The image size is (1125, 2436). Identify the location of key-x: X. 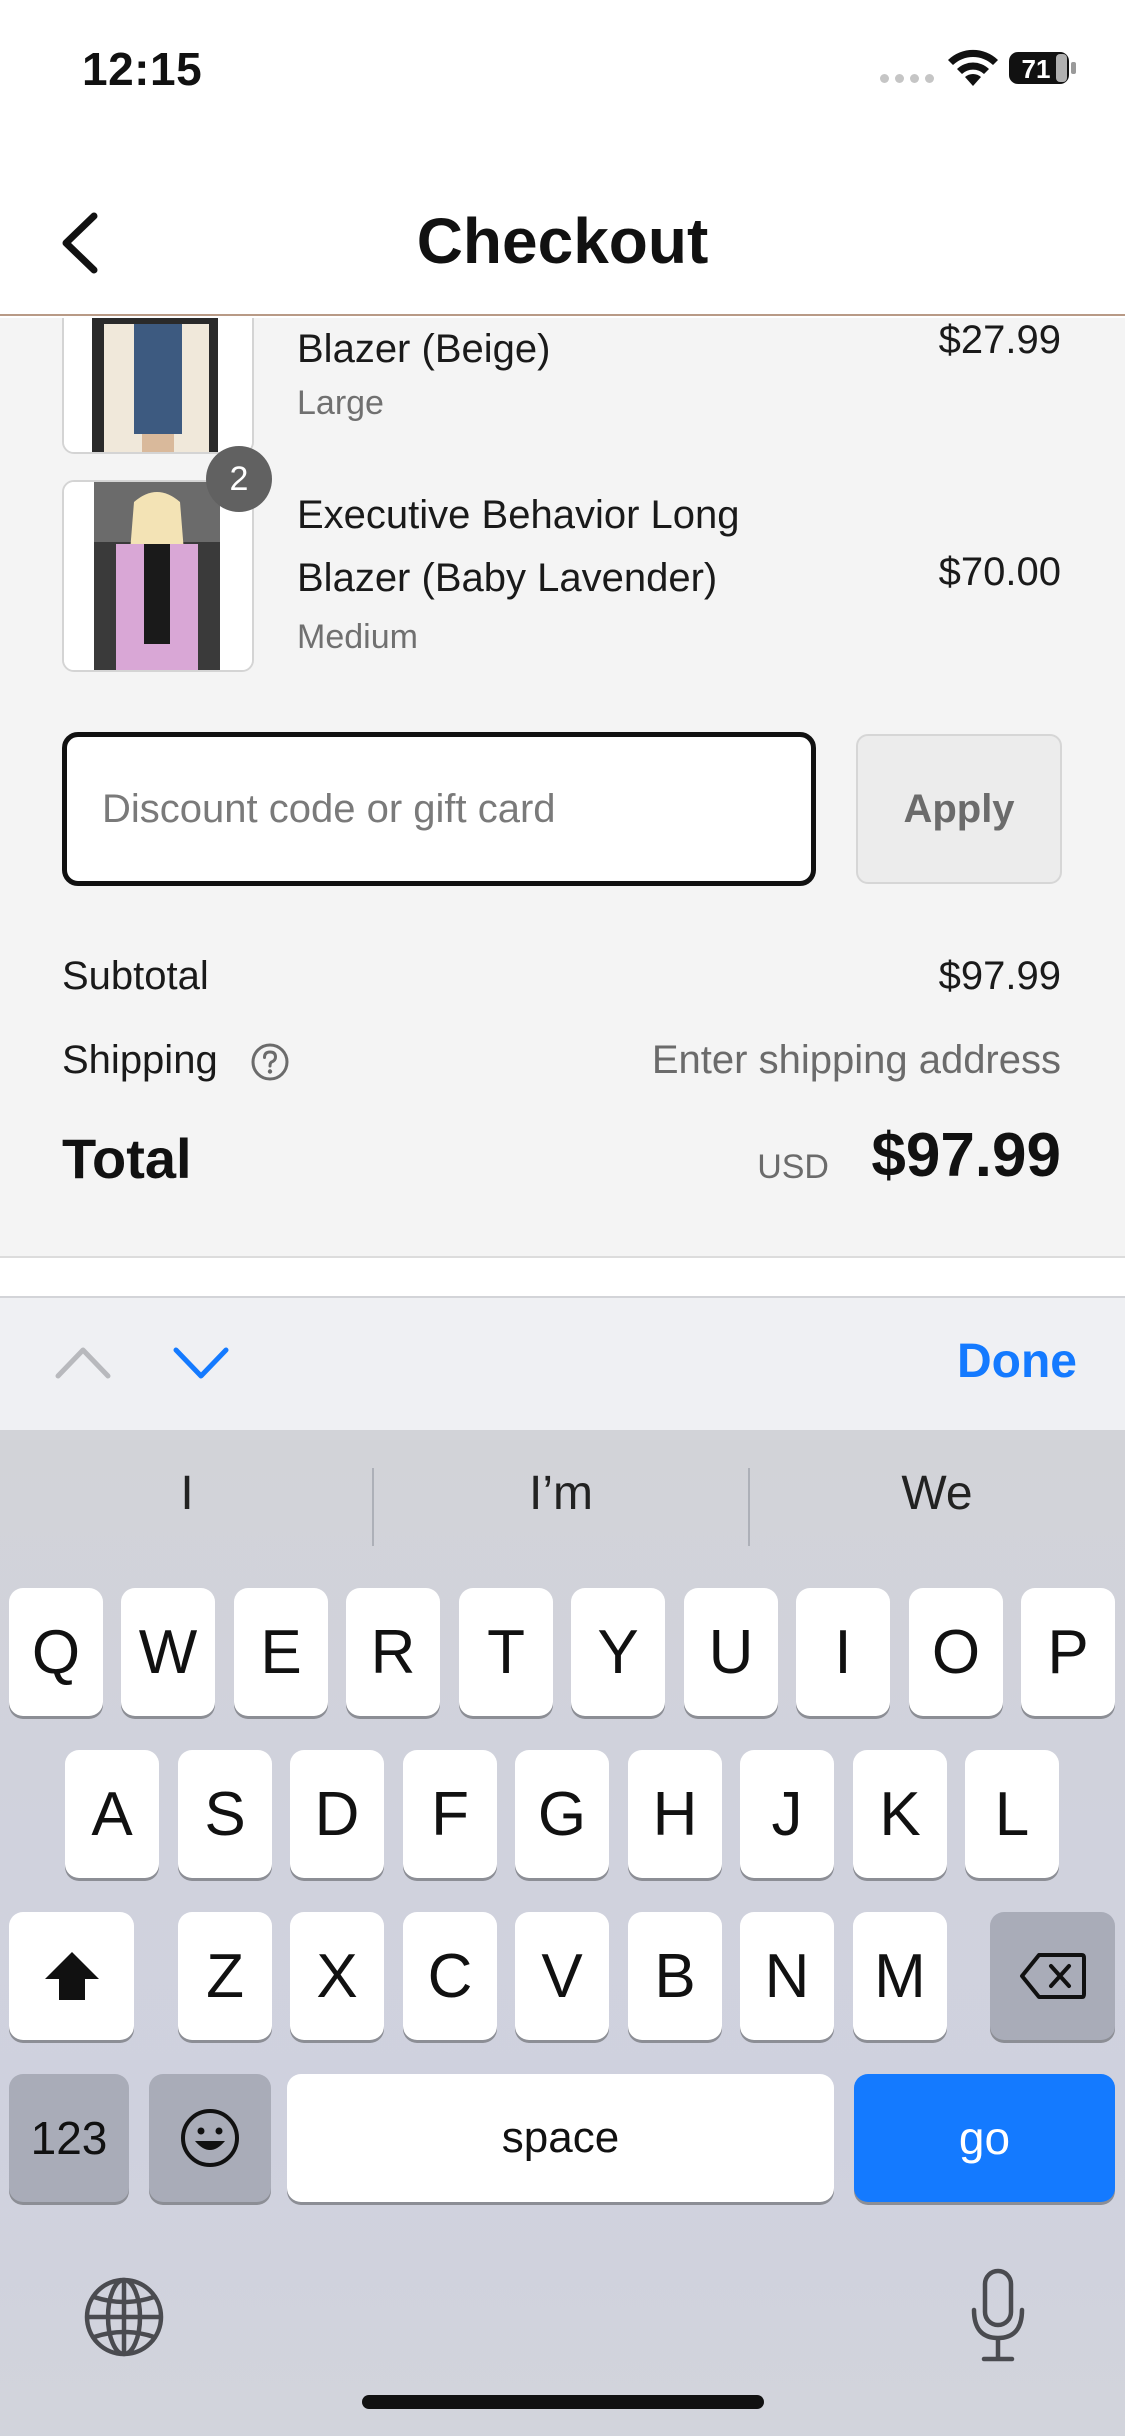
(337, 1976).